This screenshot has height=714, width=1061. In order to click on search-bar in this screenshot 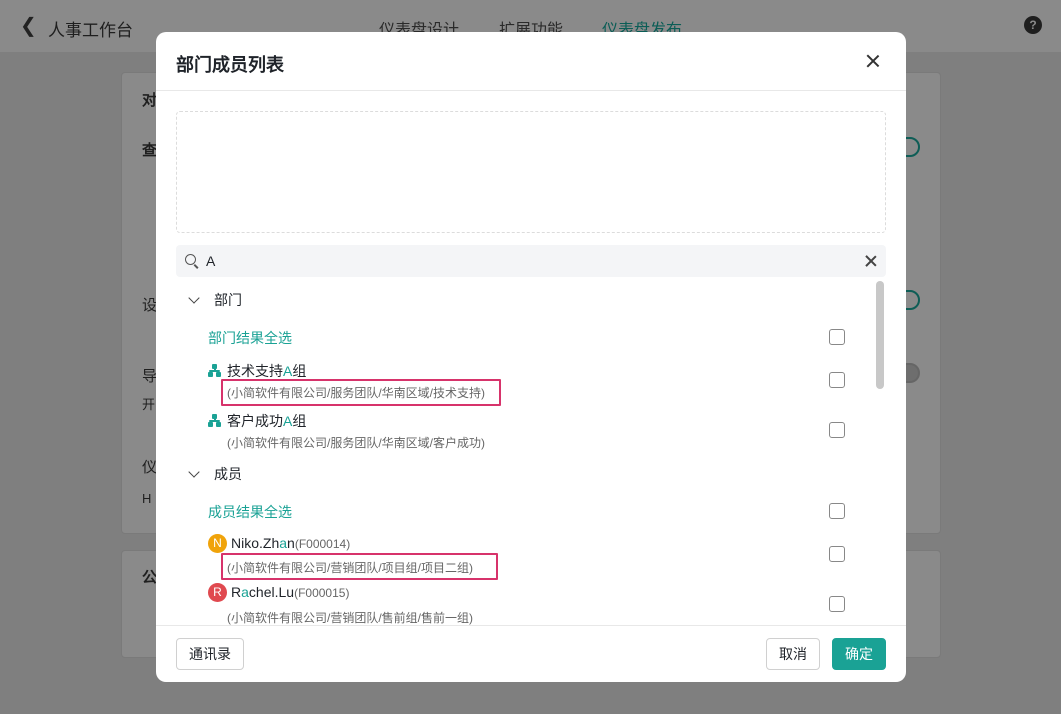, I will do `click(531, 261)`.